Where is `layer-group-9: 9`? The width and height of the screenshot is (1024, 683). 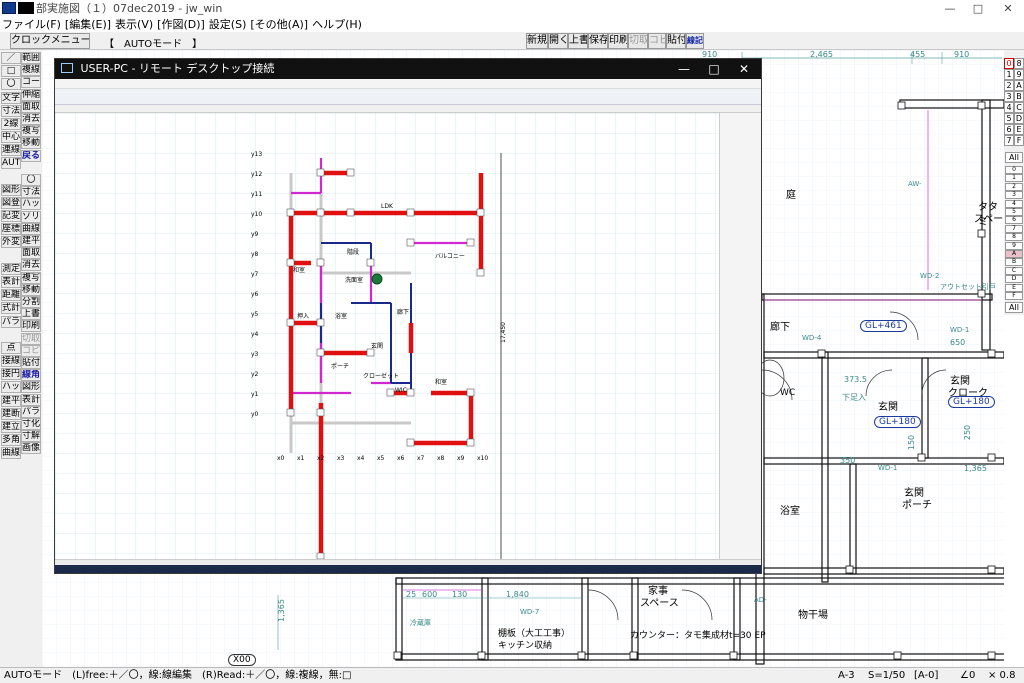 layer-group-9: 9 is located at coordinates (1019, 74).